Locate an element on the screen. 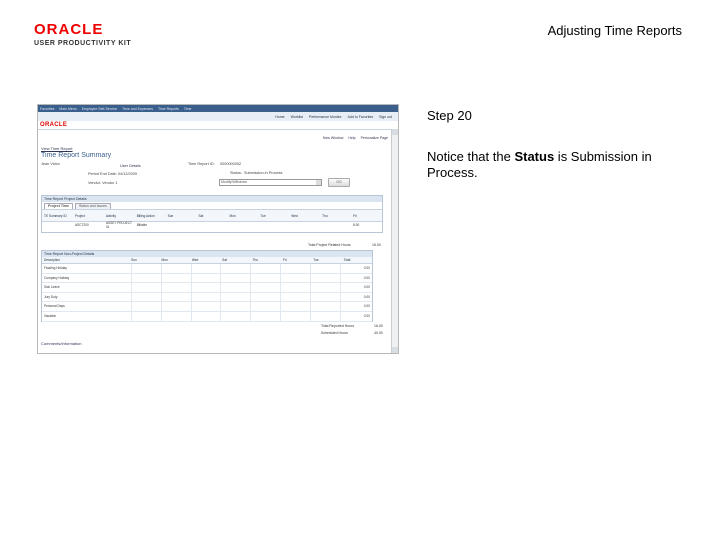 Image resolution: width=720 pixels, height=540 pixels. app-brand-logo: ORACLE is located at coordinates (54, 125).